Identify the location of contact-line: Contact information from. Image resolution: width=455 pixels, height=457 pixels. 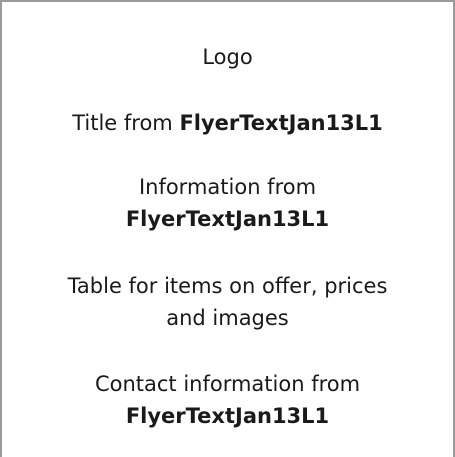
(227, 384).